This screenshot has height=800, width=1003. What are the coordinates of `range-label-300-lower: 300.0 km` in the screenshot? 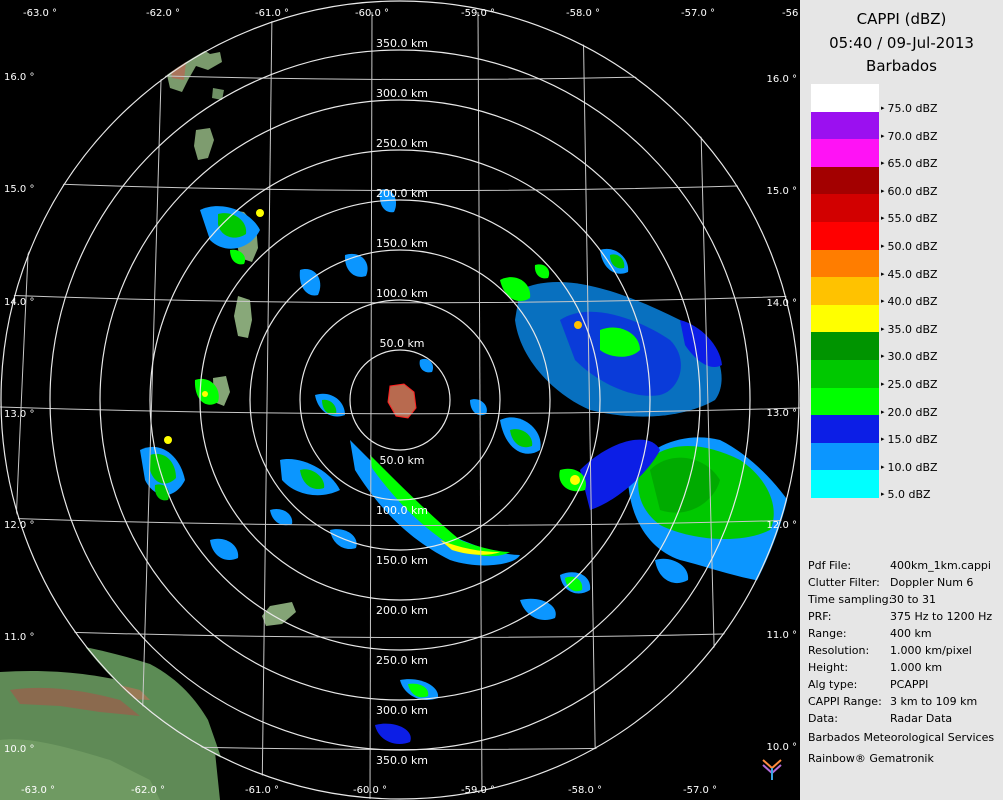 It's located at (402, 710).